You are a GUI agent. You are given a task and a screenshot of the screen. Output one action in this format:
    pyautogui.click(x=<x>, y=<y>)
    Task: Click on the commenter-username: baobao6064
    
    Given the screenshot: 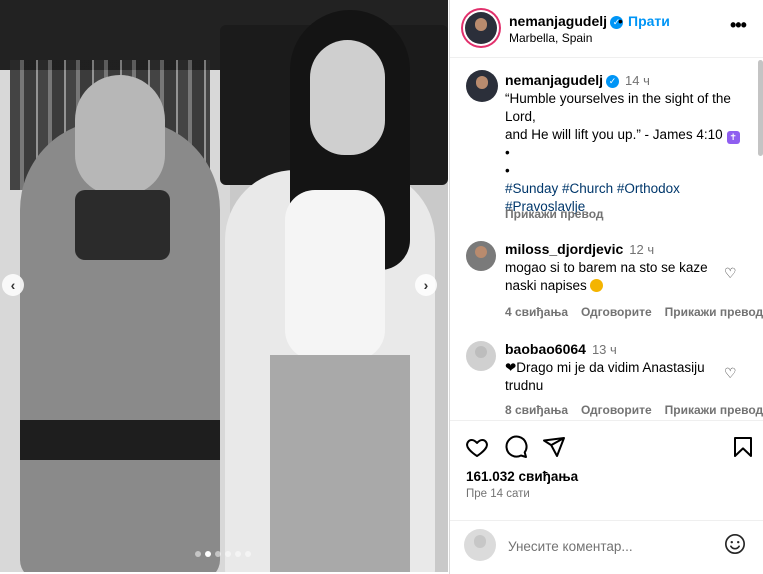 What is the action you would take?
    pyautogui.click(x=545, y=349)
    